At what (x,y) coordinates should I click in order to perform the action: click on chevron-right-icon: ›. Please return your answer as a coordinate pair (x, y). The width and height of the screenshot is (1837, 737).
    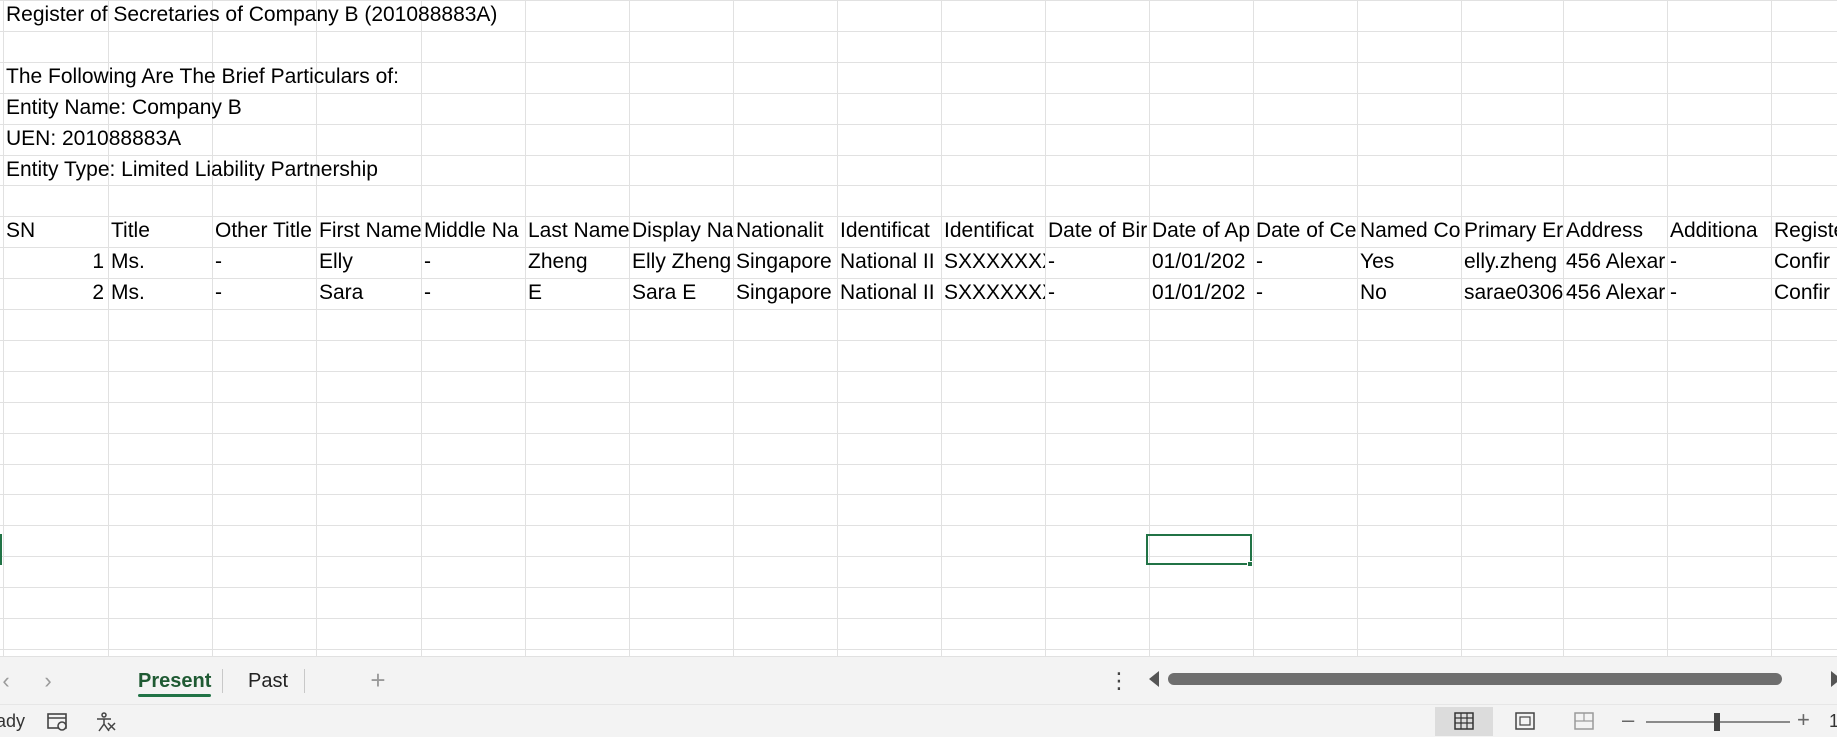
    Looking at the image, I should click on (48, 681).